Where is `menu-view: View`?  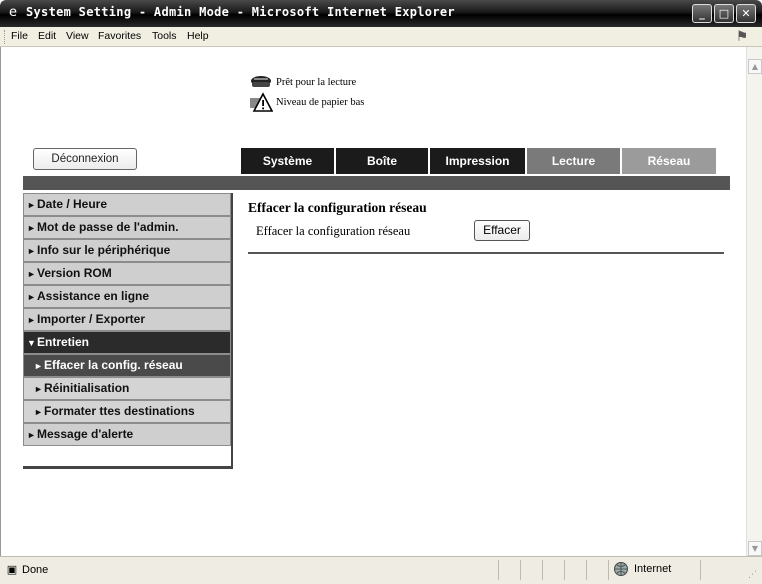 menu-view: View is located at coordinates (77, 36).